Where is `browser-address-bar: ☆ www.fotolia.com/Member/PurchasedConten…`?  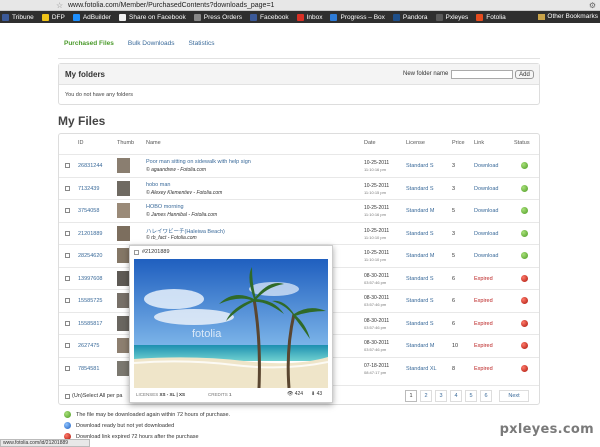
browser-address-bar: ☆ www.fotolia.com/Member/PurchasedConten… is located at coordinates (300, 5).